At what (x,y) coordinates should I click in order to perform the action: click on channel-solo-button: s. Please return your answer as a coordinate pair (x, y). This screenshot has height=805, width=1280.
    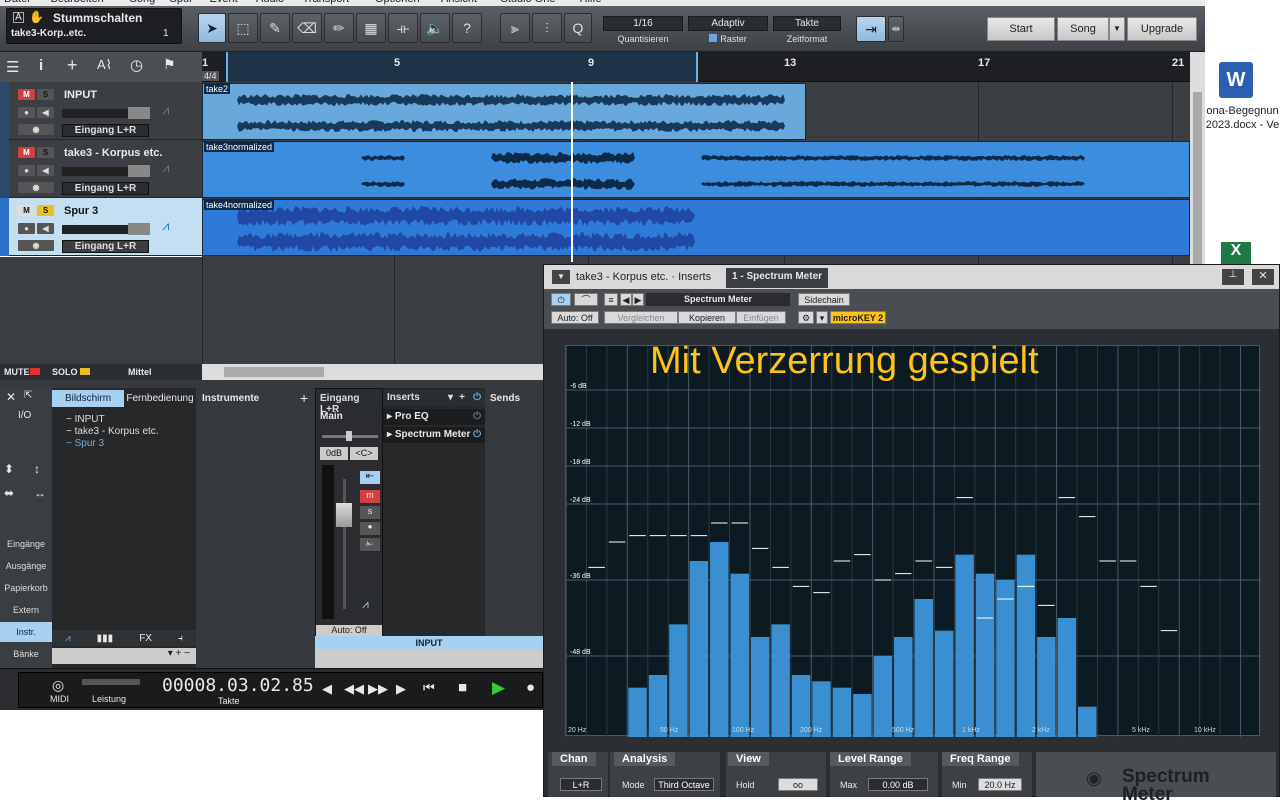
    Looking at the image, I should click on (370, 512).